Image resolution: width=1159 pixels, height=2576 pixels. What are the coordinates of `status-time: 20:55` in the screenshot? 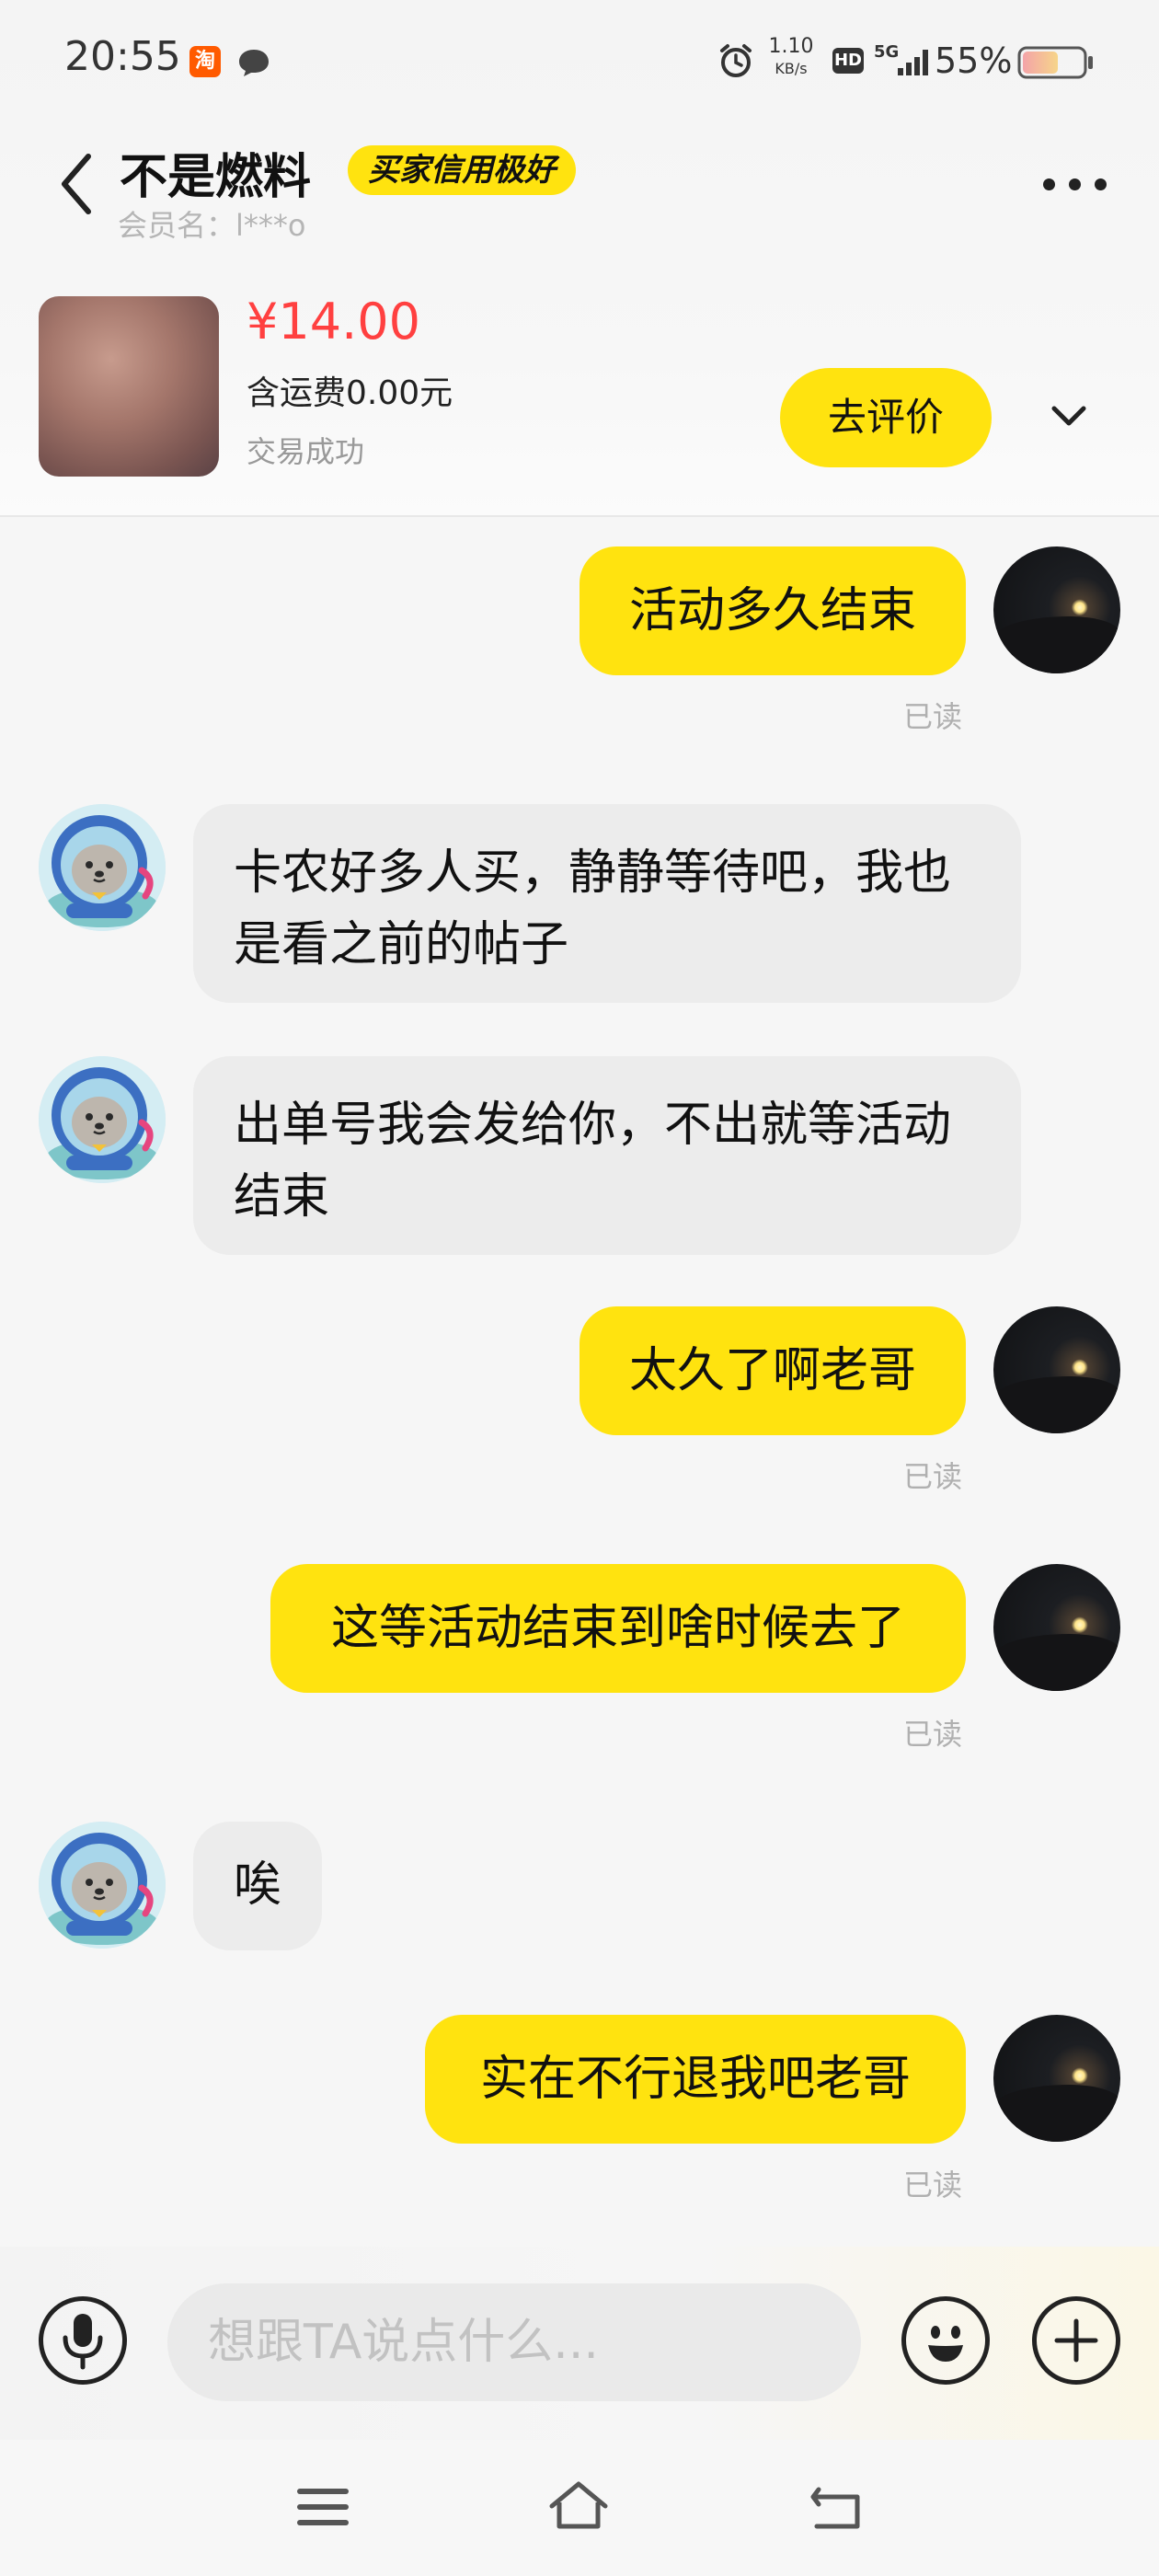 It's located at (122, 56).